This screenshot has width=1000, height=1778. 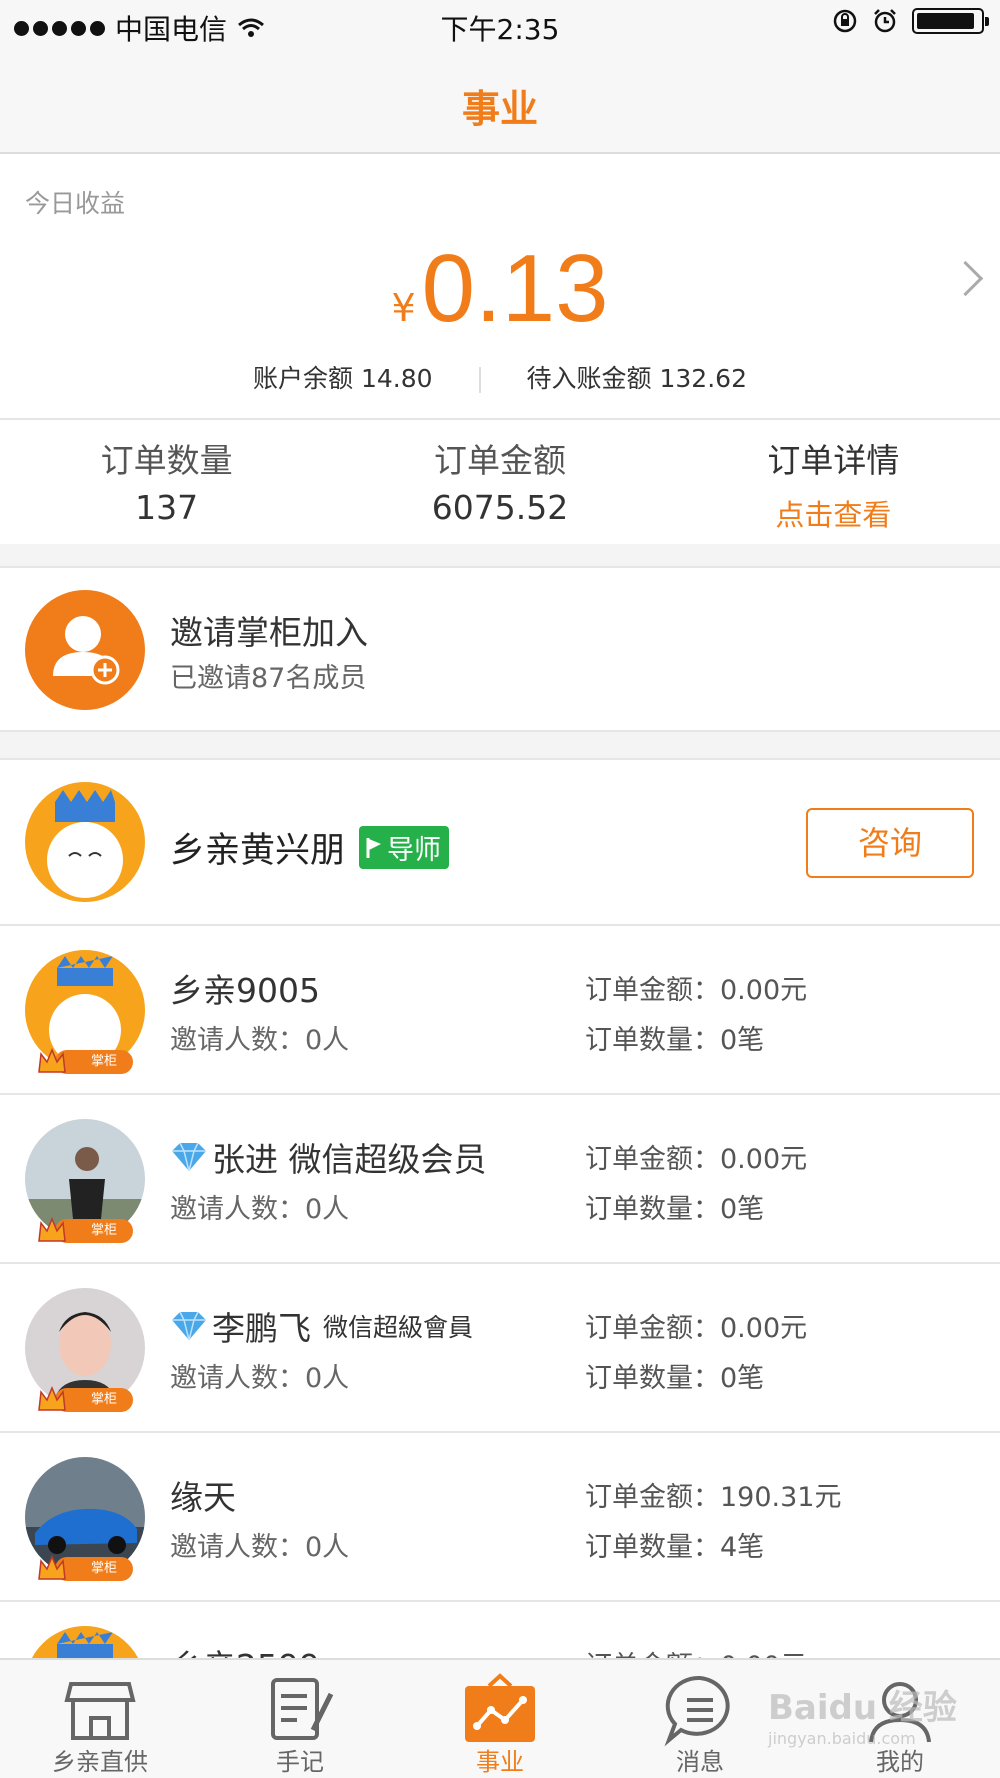 I want to click on order-amount: 订单金额：190.31元, so click(x=713, y=1497).